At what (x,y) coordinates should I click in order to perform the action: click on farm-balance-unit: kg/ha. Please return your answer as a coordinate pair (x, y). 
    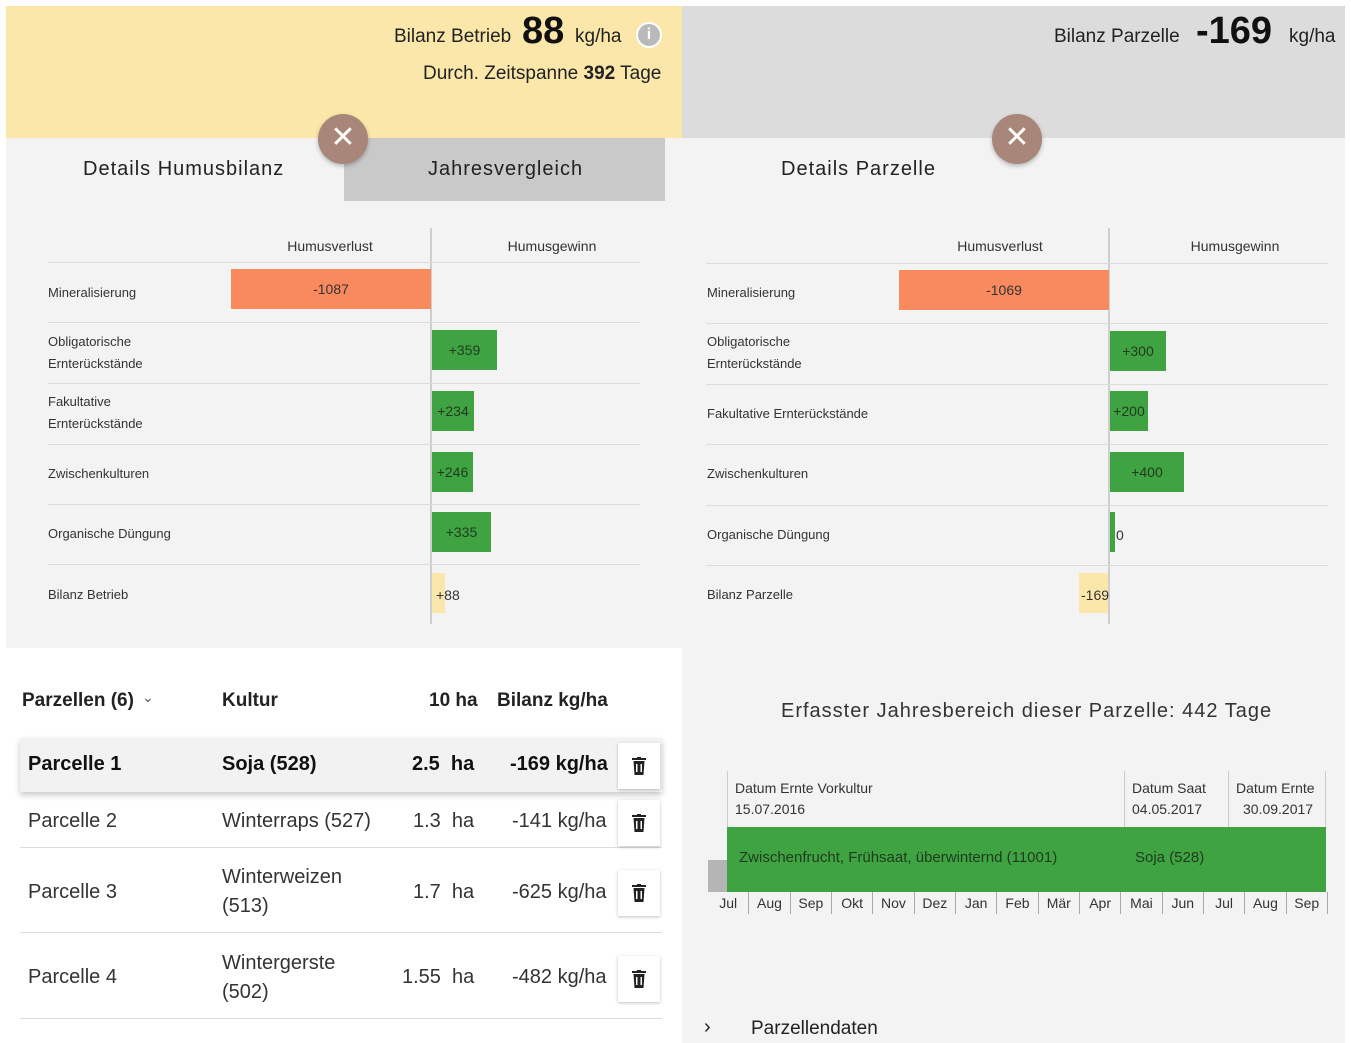
    Looking at the image, I should click on (598, 36).